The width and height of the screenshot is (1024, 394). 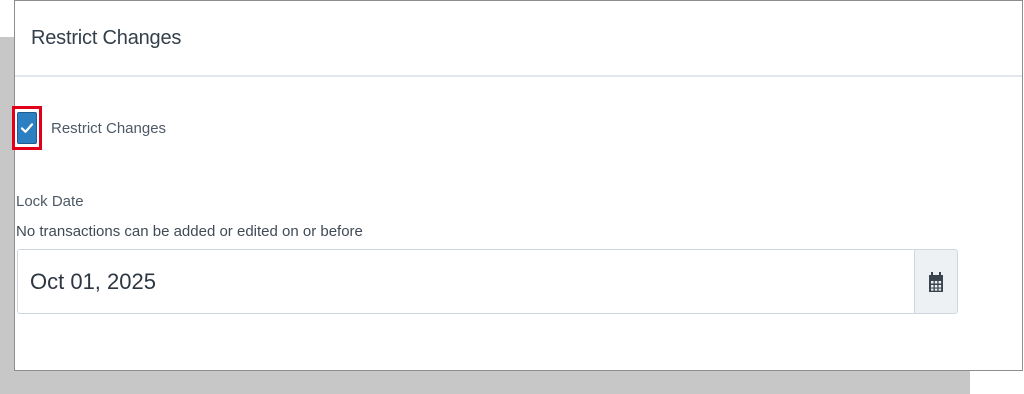 I want to click on restrict-changes-checkbox, so click(x=27, y=128).